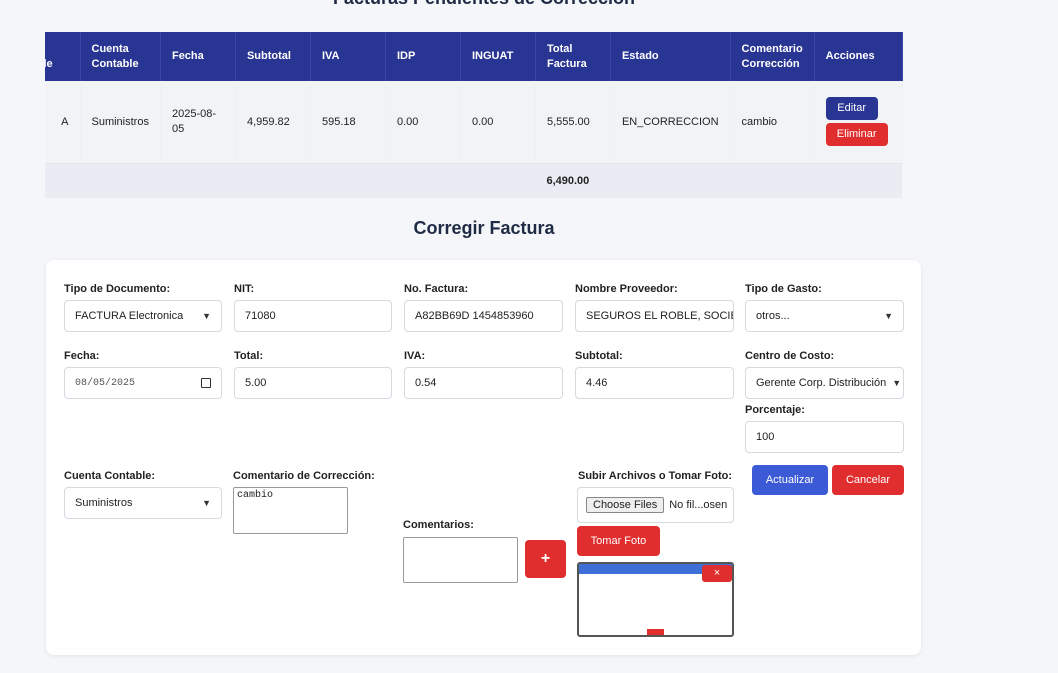 The image size is (1058, 673). I want to click on cuenta-contable-label: Cuenta Contable:, so click(110, 476).